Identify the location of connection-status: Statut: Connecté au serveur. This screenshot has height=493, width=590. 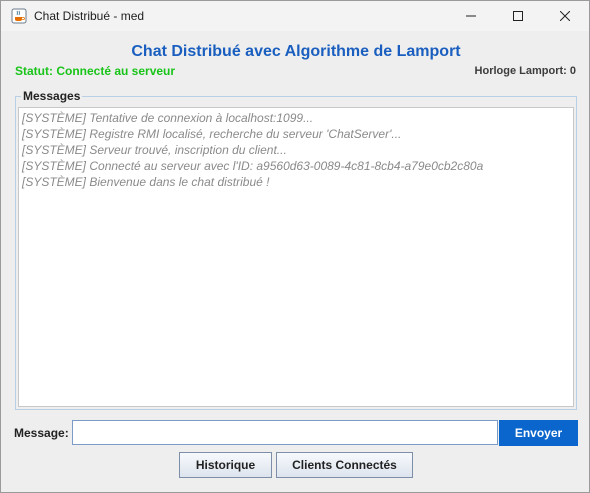
(95, 71).